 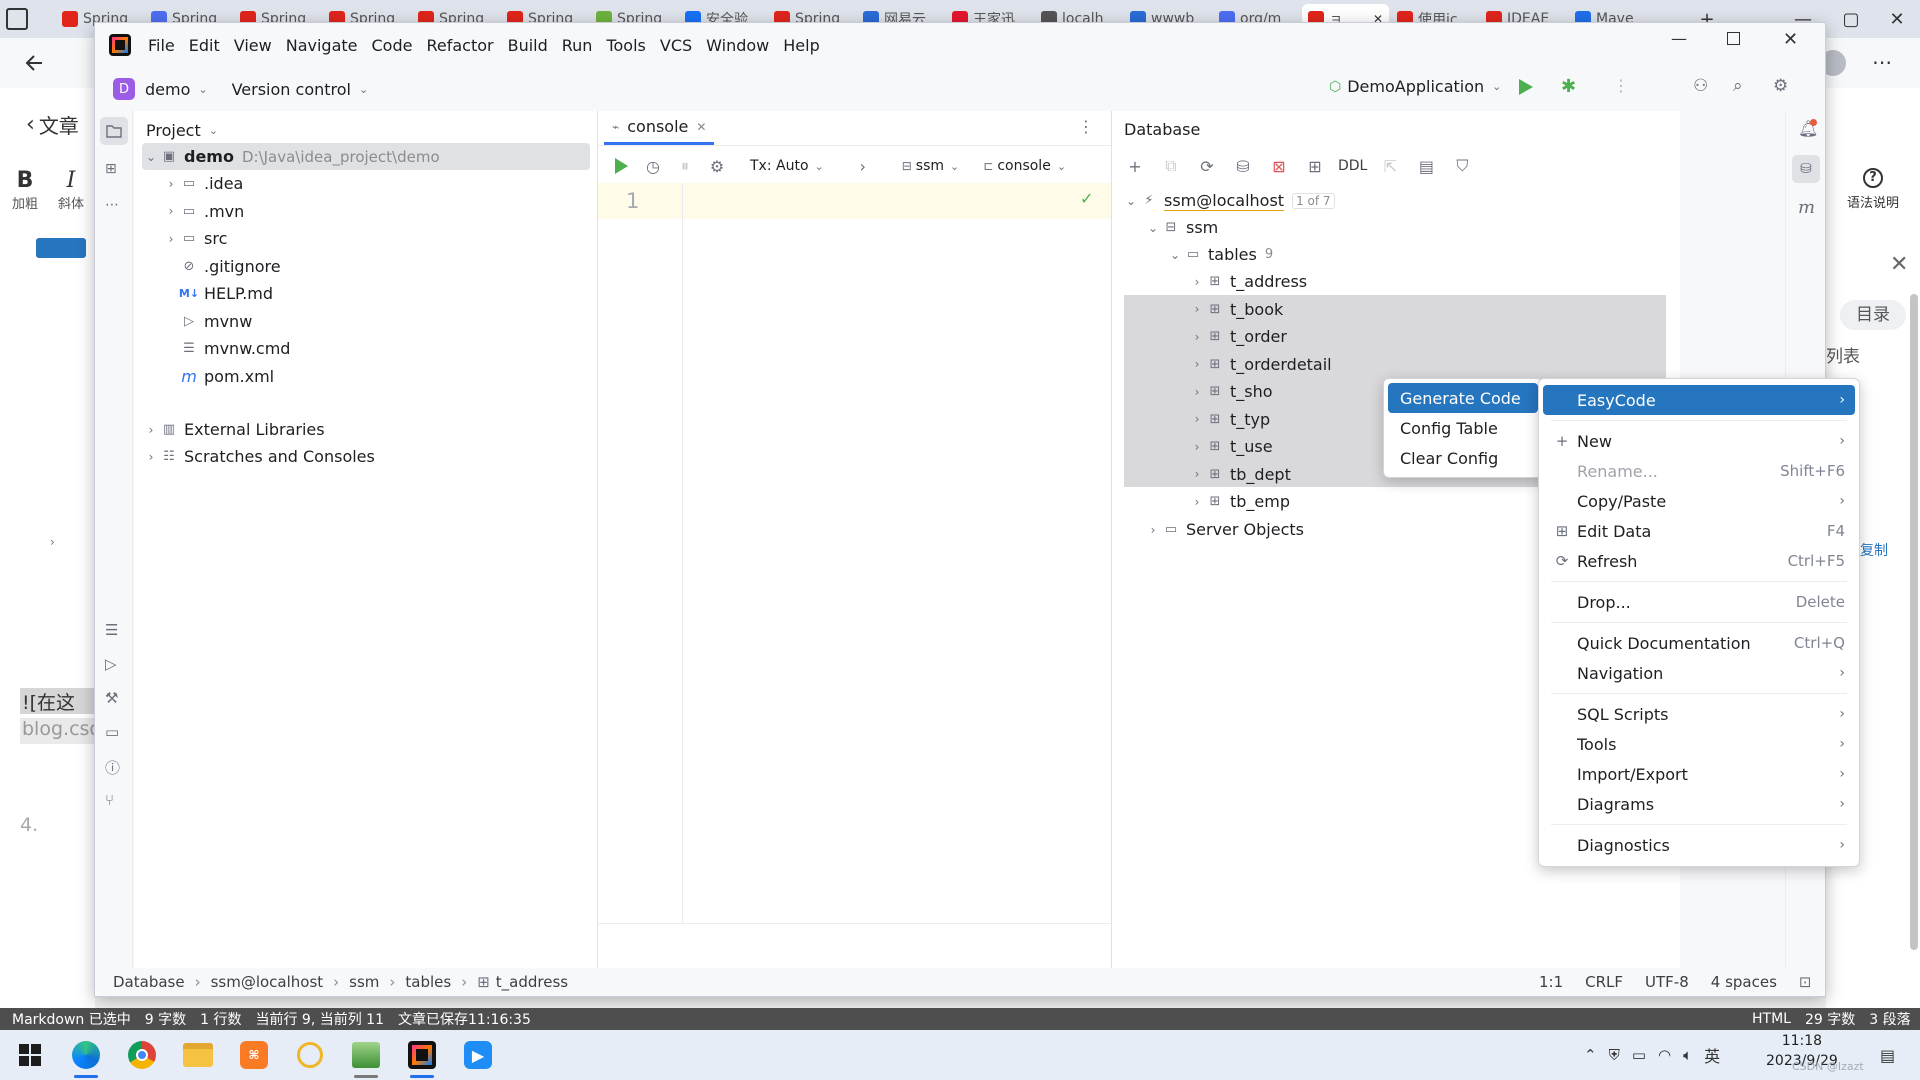 What do you see at coordinates (112, 767) in the screenshot?
I see `problems-tool-icon: ⓘ` at bounding box center [112, 767].